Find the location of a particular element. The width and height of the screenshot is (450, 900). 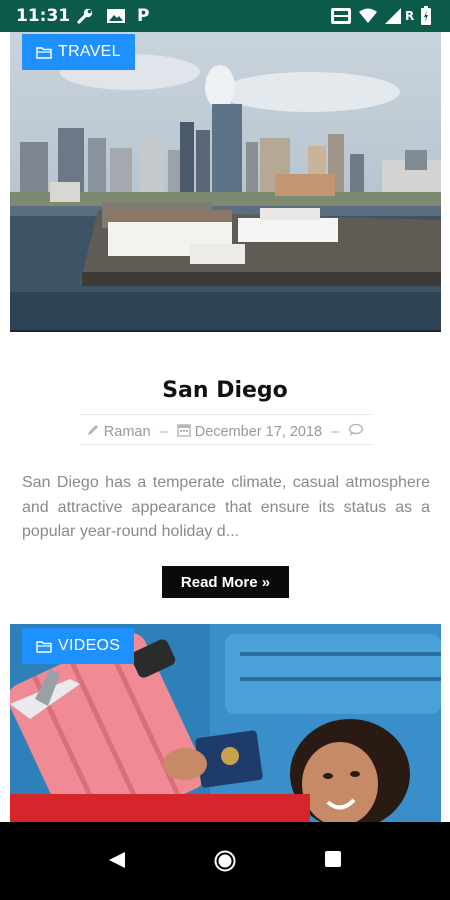

navigation-bar is located at coordinates (225, 861).